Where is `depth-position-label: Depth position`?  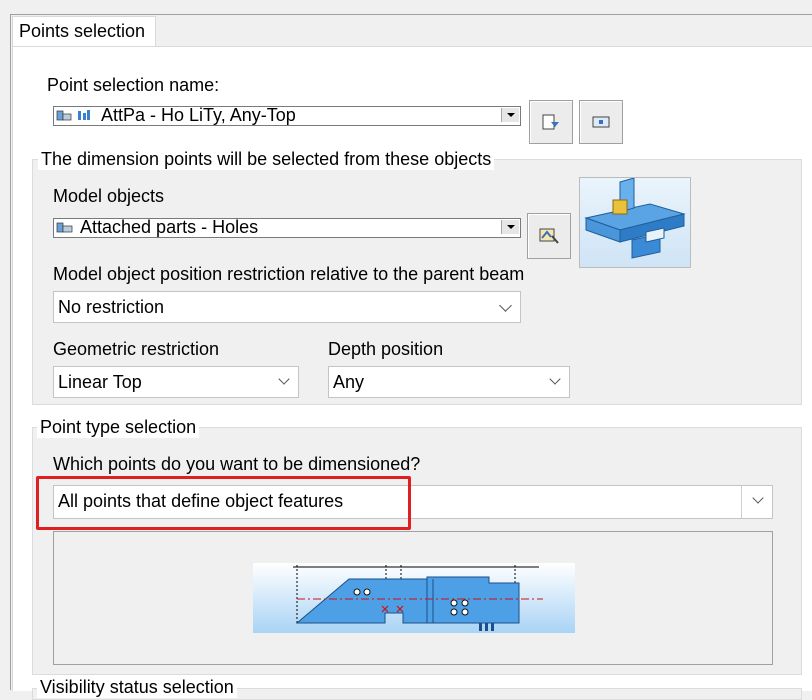
depth-position-label: Depth position is located at coordinates (386, 349).